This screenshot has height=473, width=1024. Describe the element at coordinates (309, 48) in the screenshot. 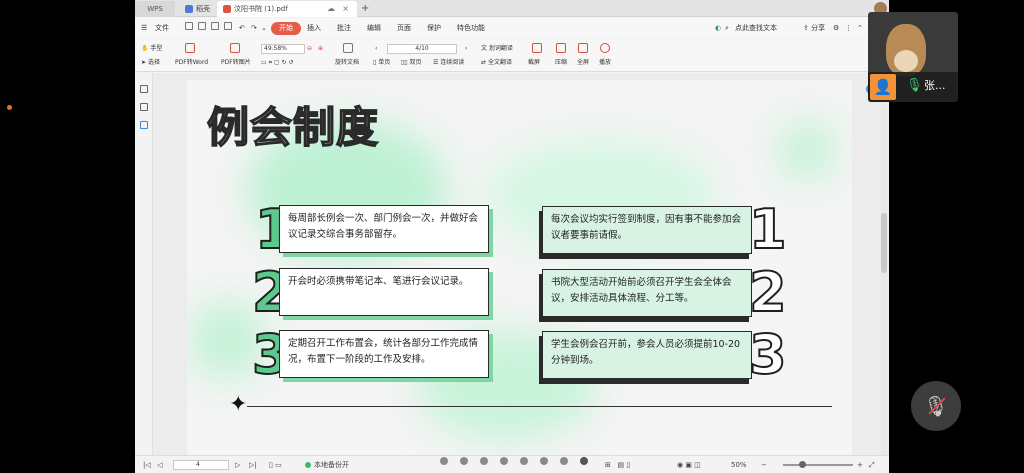

I see `zoom-out-icon: ⊖` at that location.